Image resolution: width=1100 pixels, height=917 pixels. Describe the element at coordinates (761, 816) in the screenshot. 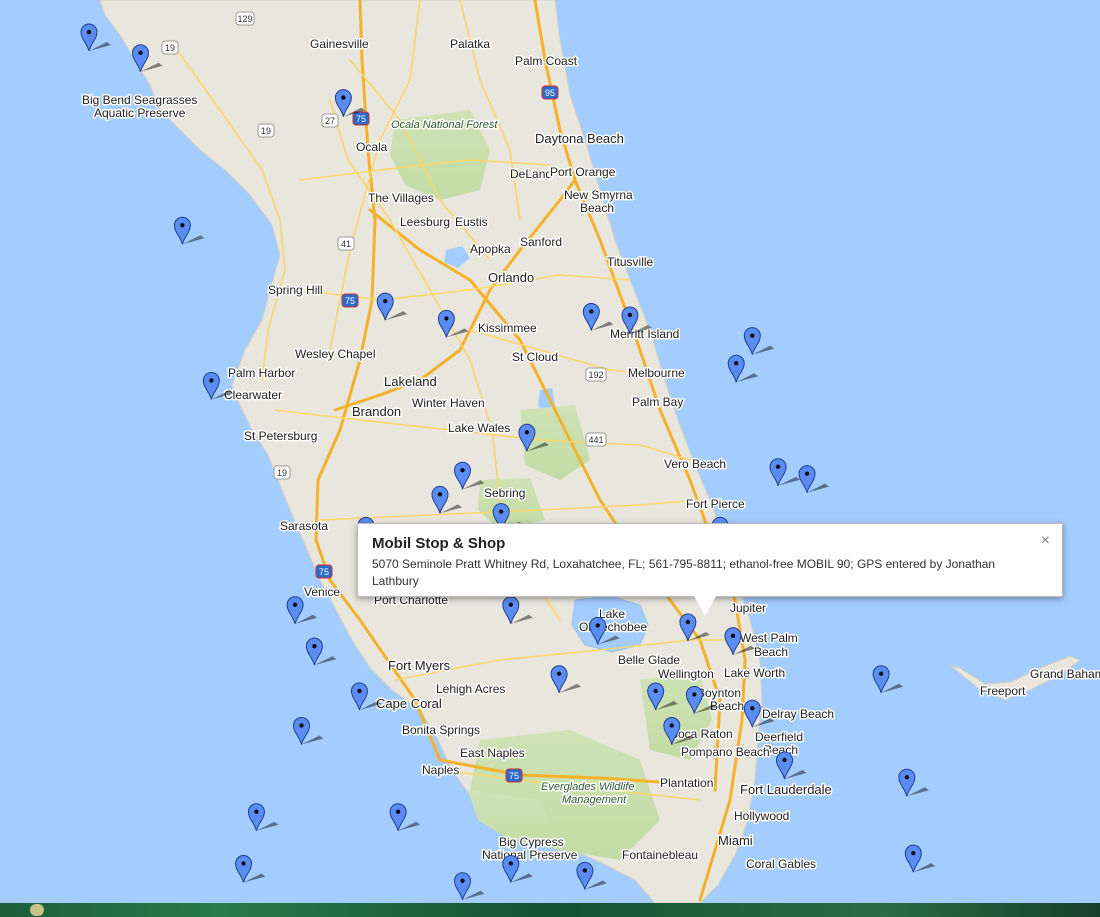

I see `label-hollywood: Hollywood` at that location.